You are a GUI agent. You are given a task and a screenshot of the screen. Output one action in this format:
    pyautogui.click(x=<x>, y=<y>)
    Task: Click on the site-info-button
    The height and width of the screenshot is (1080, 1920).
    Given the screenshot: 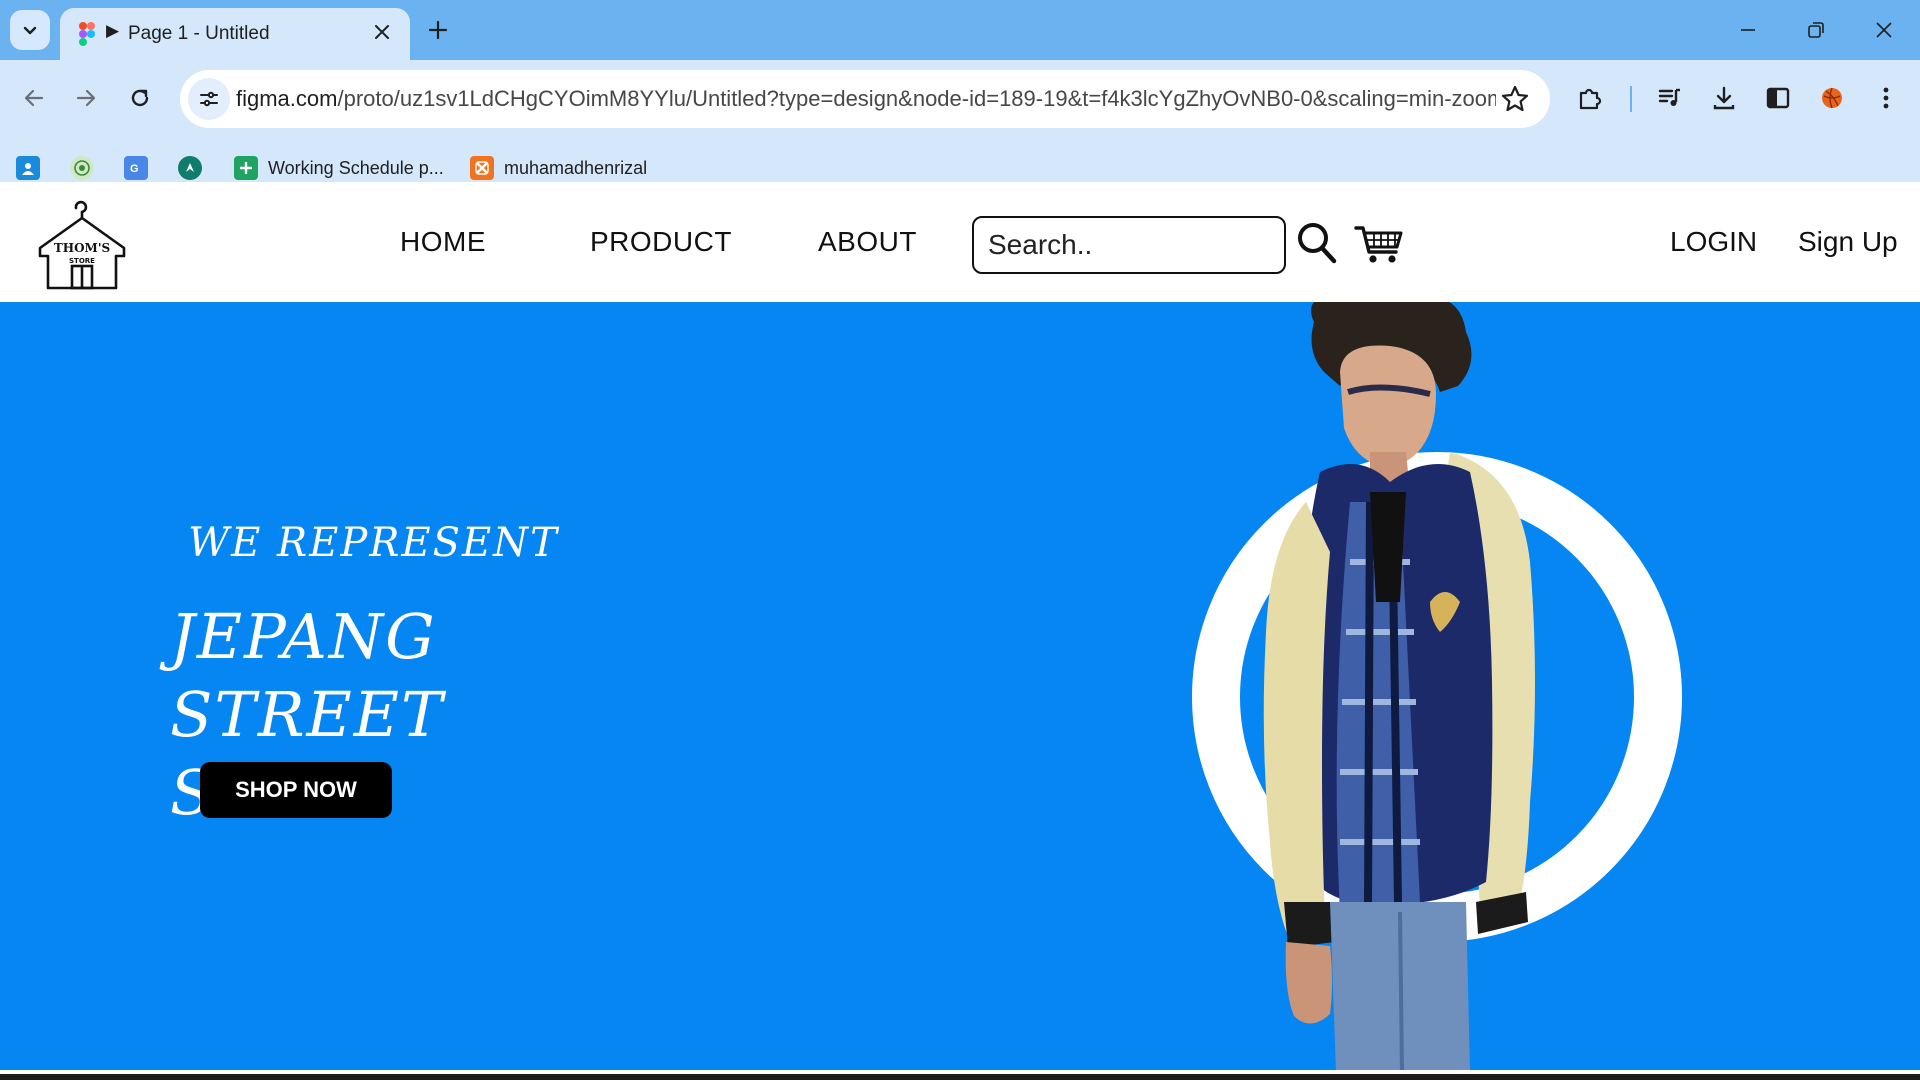 What is the action you would take?
    pyautogui.click(x=209, y=99)
    